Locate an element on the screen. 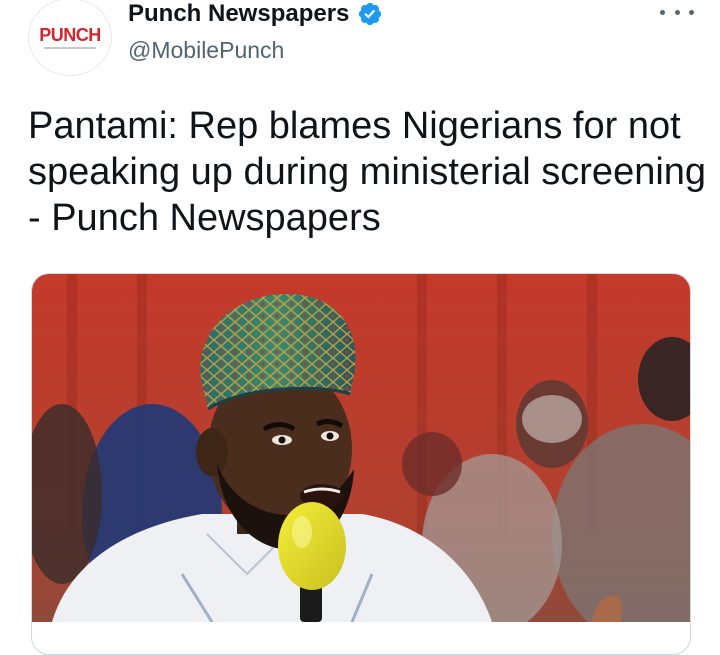 The width and height of the screenshot is (720, 655). display-name-row: Punch Newspapers is located at coordinates (255, 14).